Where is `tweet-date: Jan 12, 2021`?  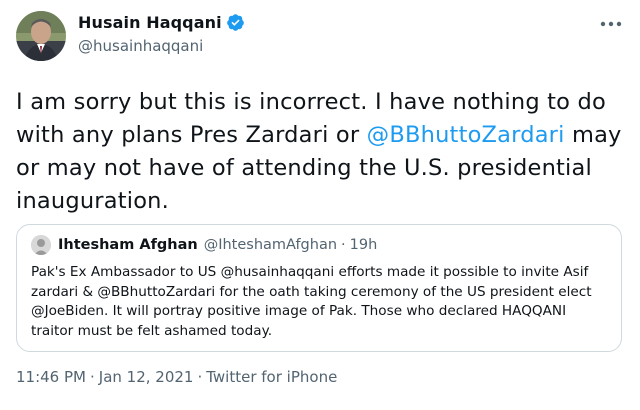
tweet-date: Jan 12, 2021 is located at coordinates (146, 377).